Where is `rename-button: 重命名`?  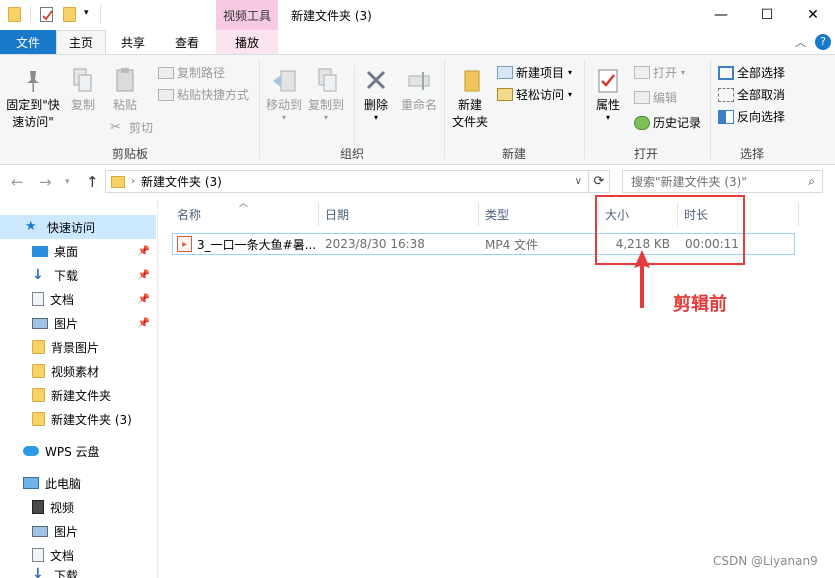 rename-button: 重命名 is located at coordinates (419, 90).